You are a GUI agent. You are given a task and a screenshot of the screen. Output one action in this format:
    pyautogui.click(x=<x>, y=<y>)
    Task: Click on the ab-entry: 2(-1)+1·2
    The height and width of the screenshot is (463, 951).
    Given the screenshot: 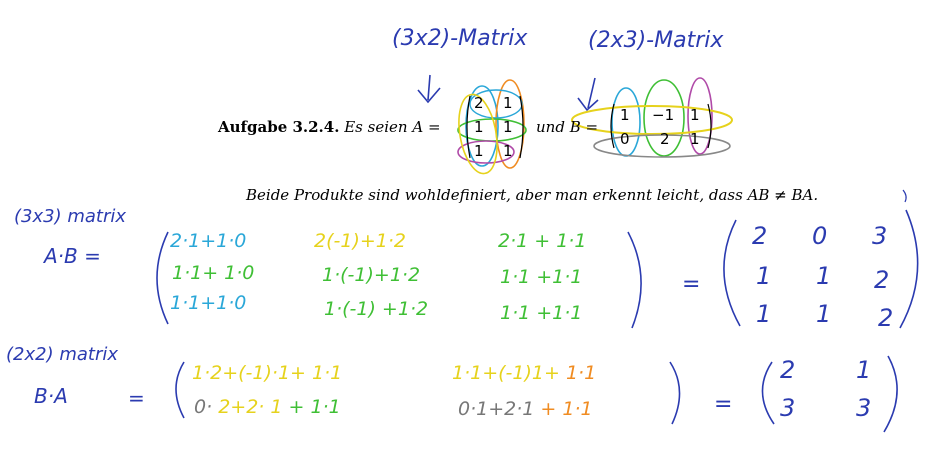 What is the action you would take?
    pyautogui.click(x=360, y=241)
    